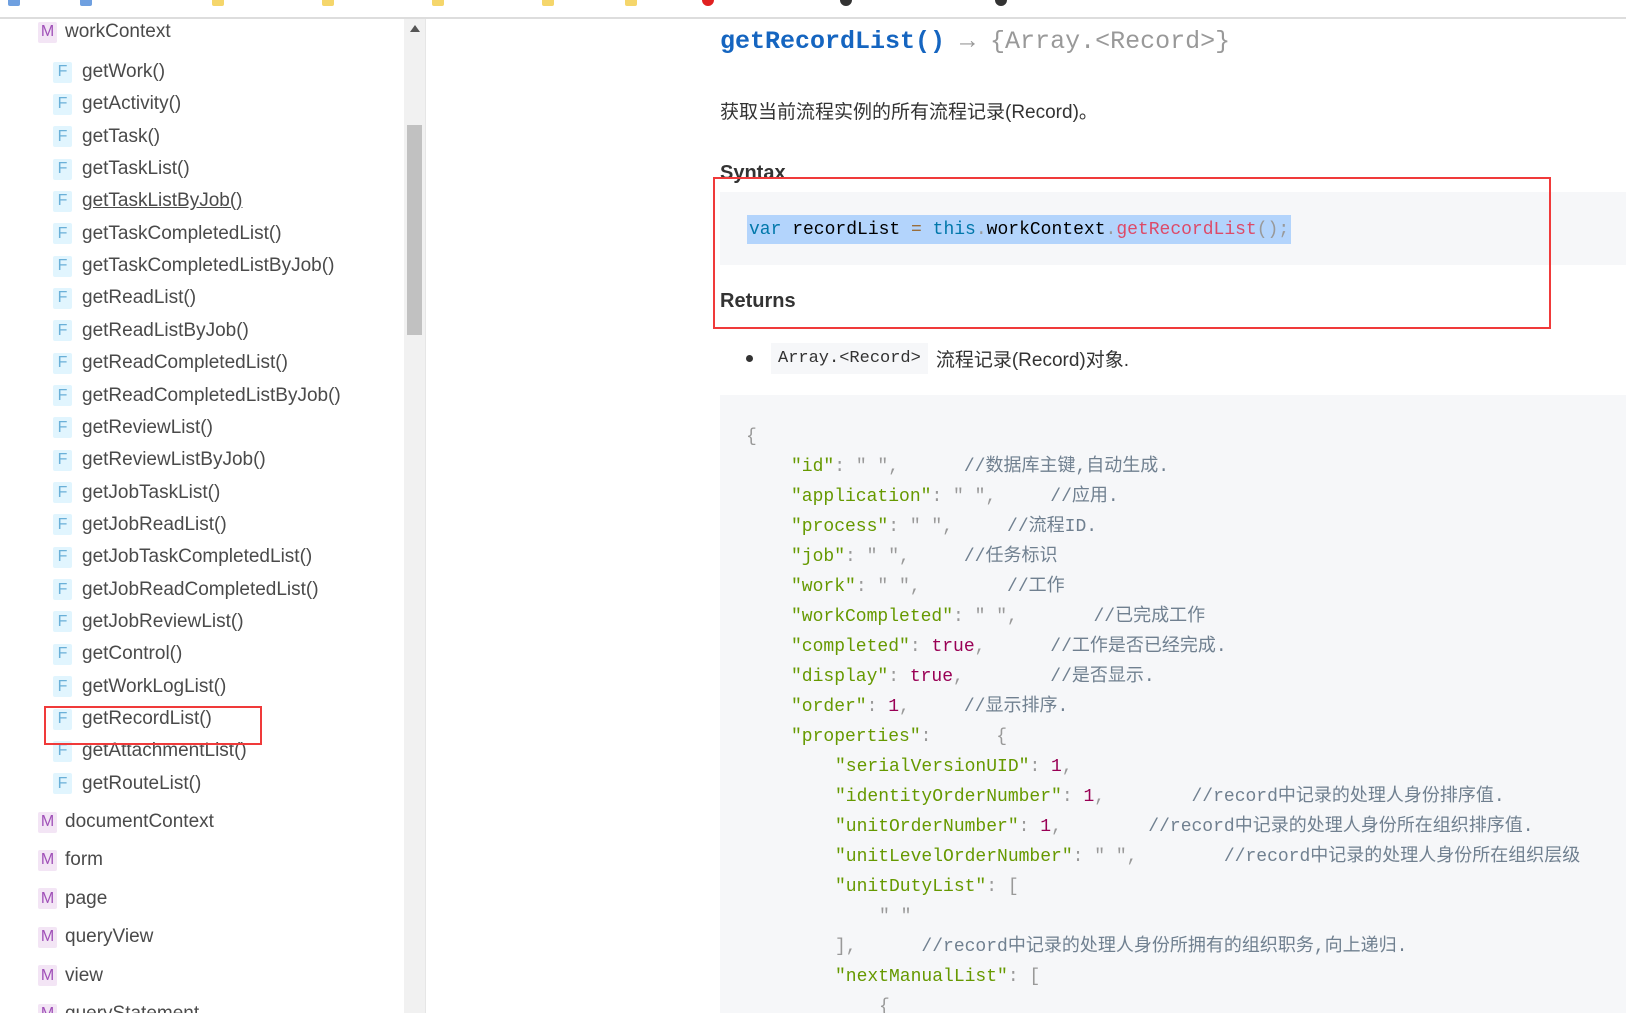  Describe the element at coordinates (415, 516) in the screenshot. I see `sidebar-scrollbar` at that location.